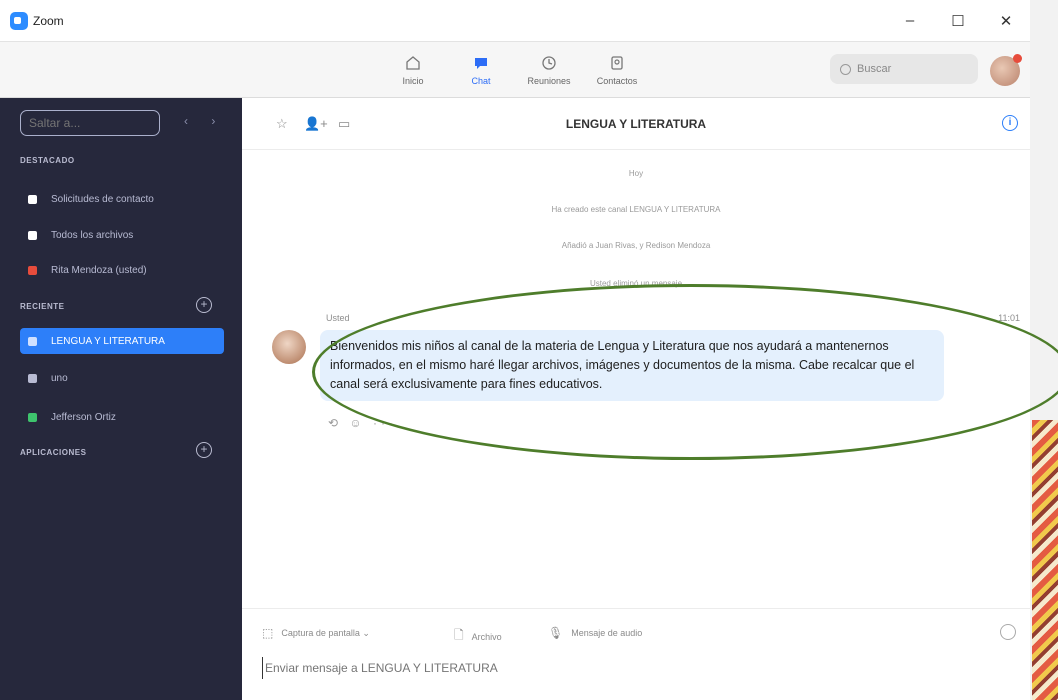 The image size is (1058, 700). I want to click on user-icon, so click(32, 417).